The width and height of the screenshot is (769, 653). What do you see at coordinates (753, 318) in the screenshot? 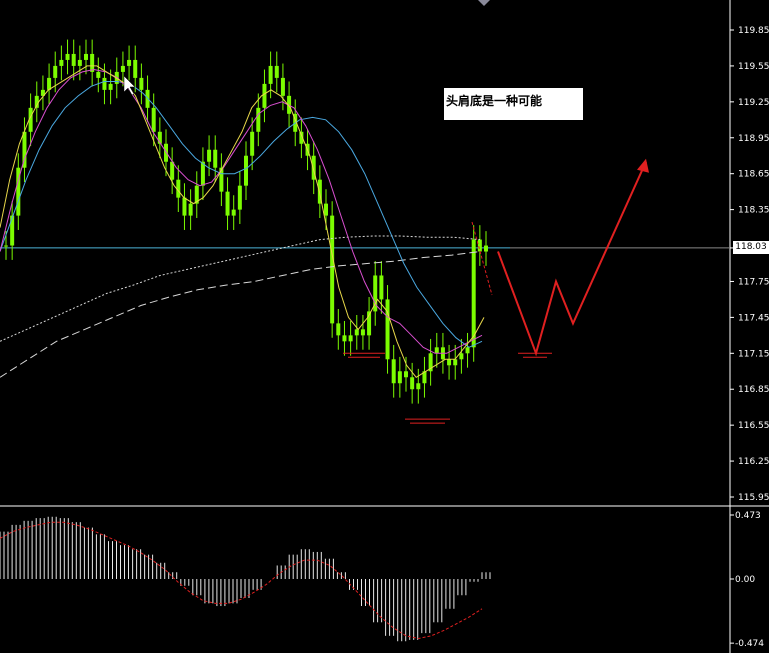
I see `y-tick-label: 117.45` at bounding box center [753, 318].